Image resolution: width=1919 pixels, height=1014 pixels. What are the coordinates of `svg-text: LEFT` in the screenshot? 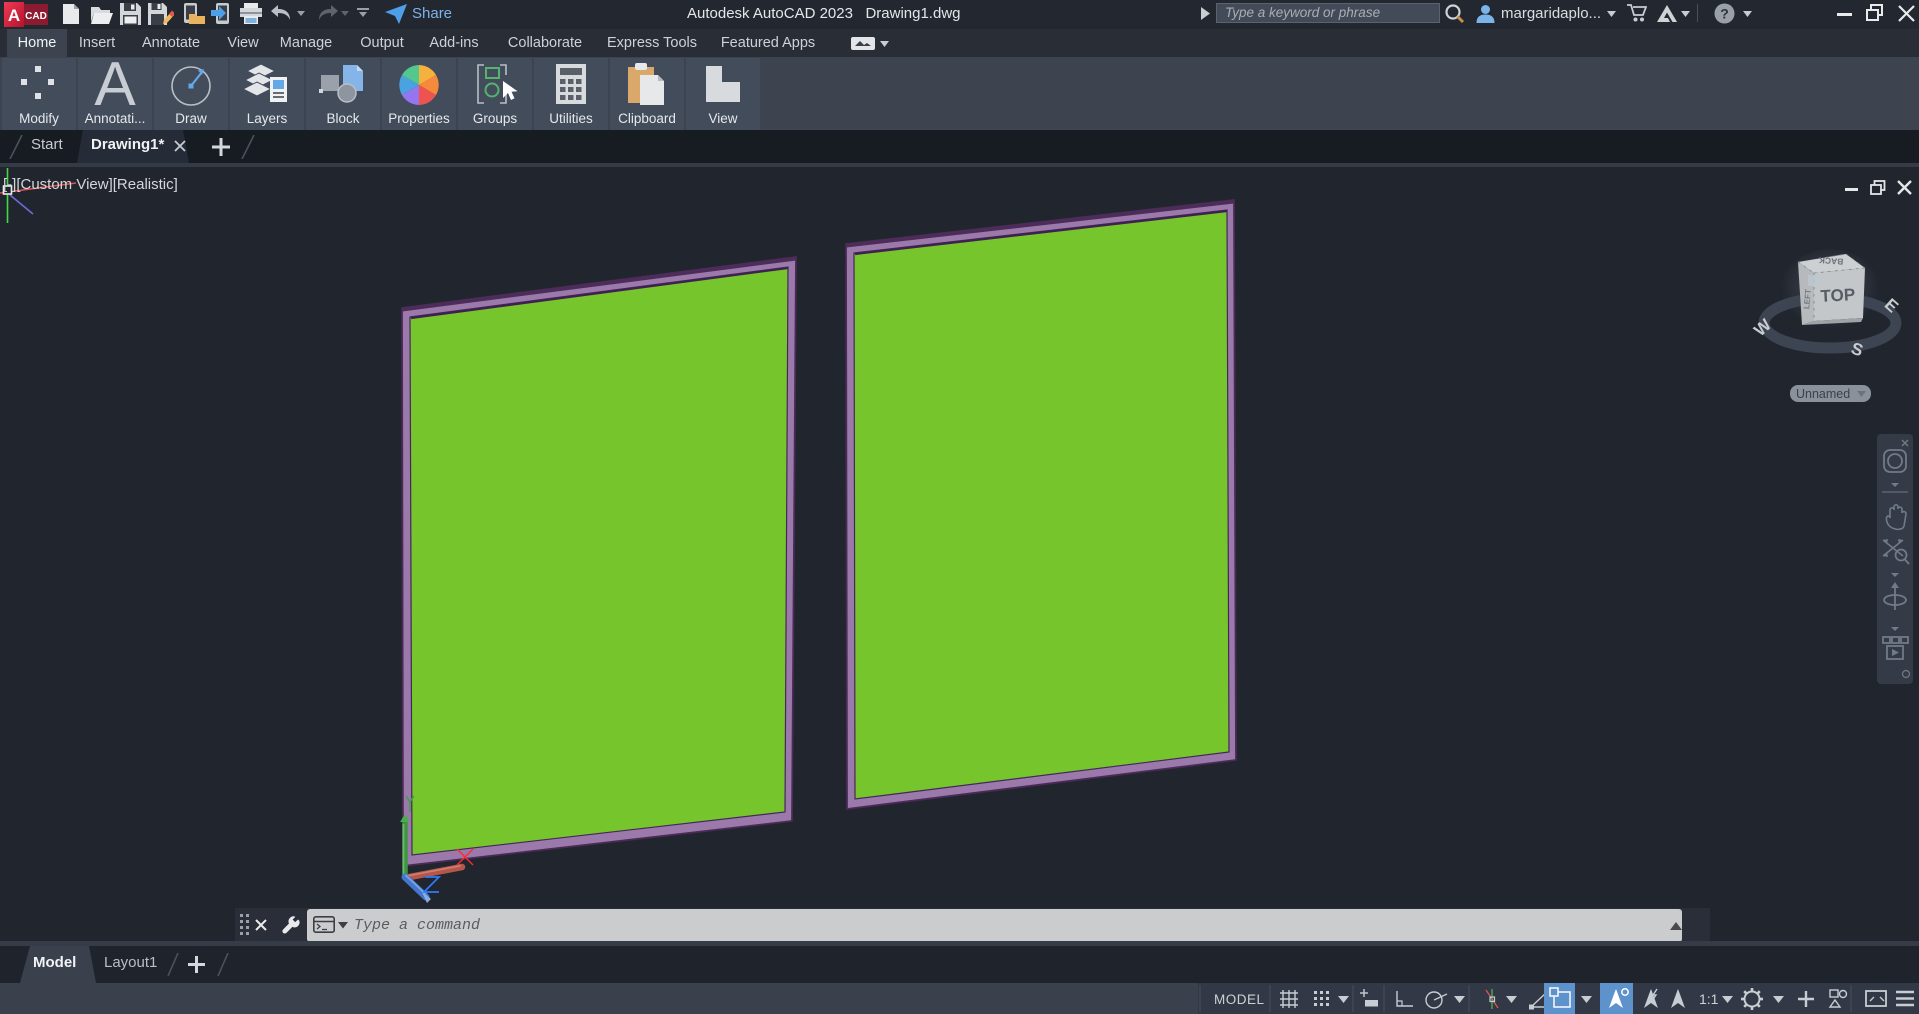 It's located at (1807, 299).